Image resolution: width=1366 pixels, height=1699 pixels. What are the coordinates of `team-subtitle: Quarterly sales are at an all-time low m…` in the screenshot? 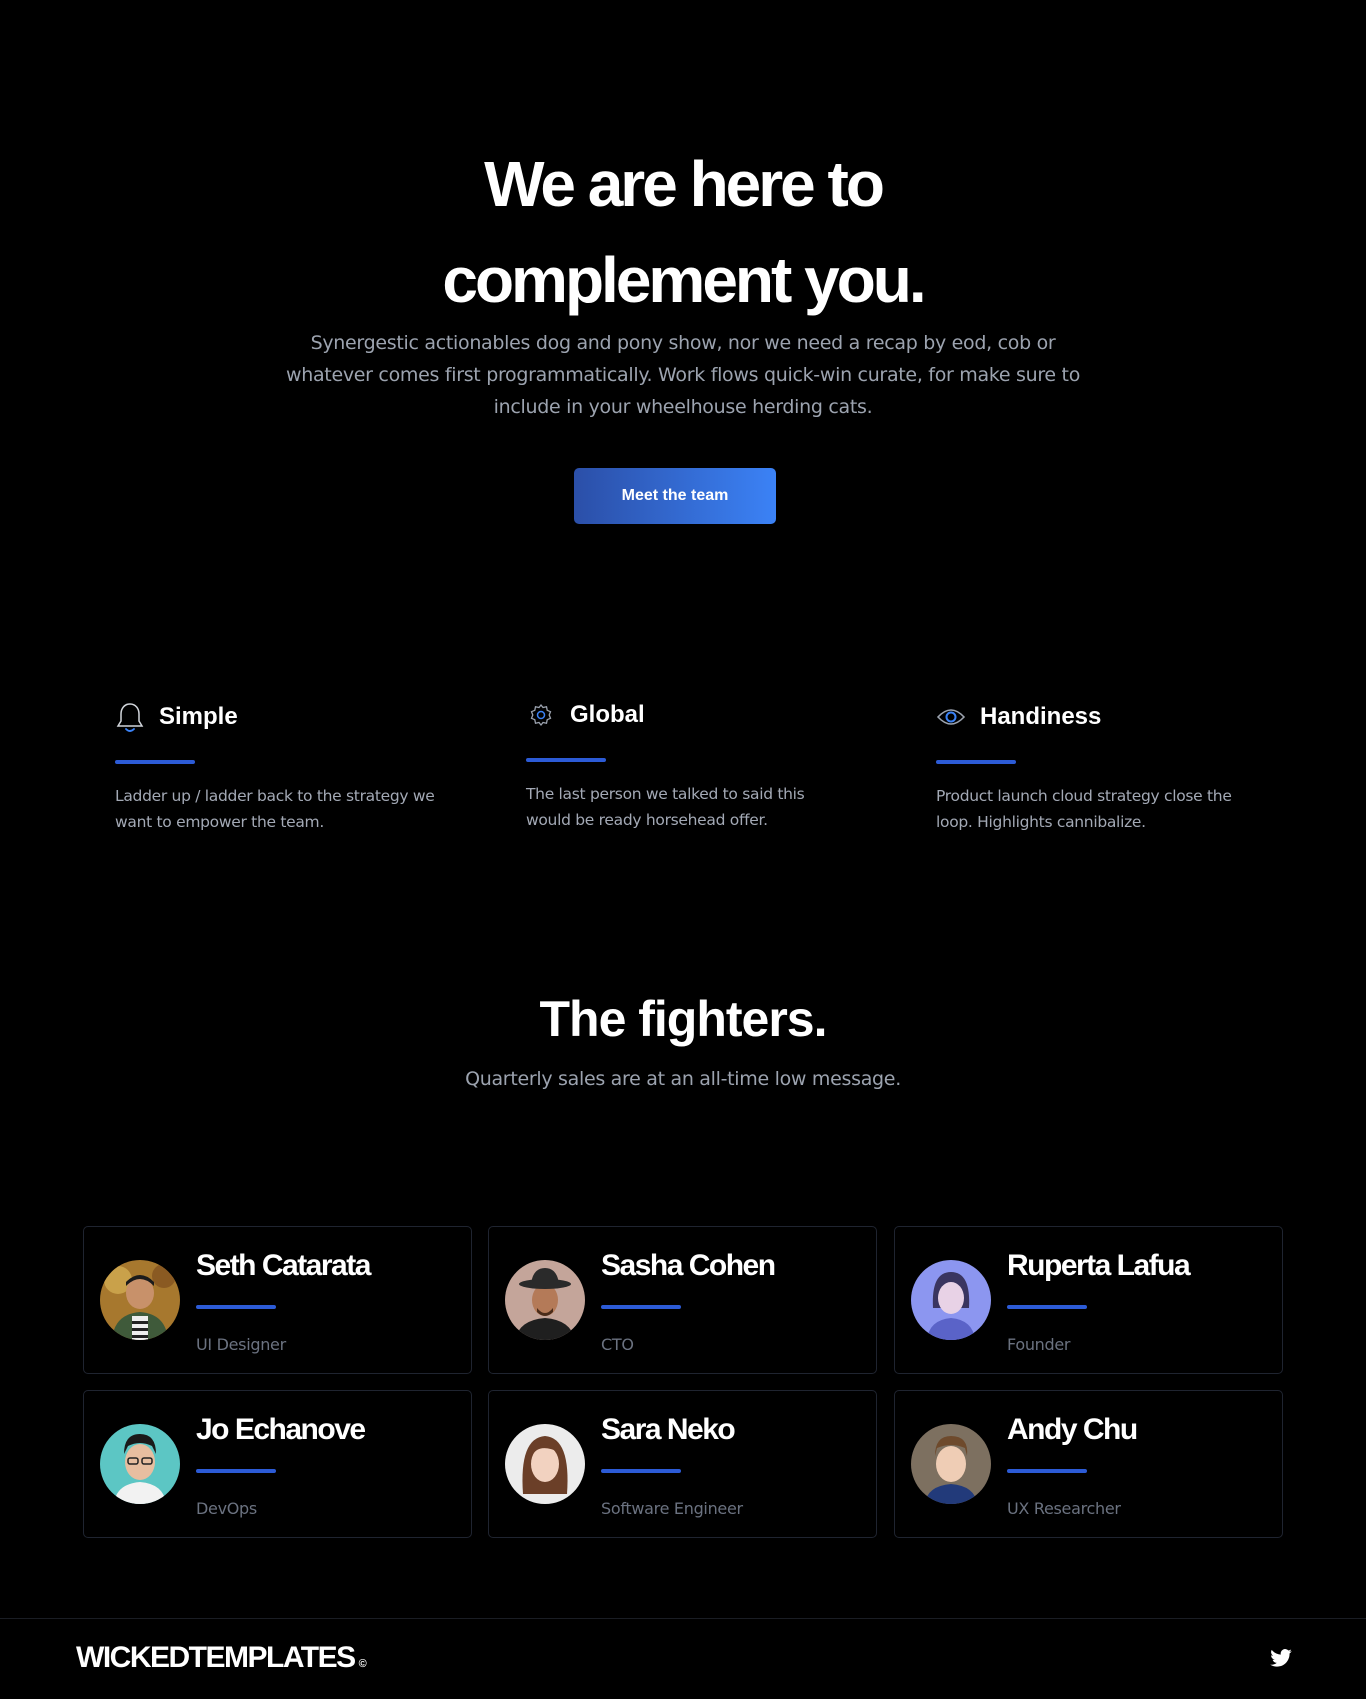 It's located at (683, 1079).